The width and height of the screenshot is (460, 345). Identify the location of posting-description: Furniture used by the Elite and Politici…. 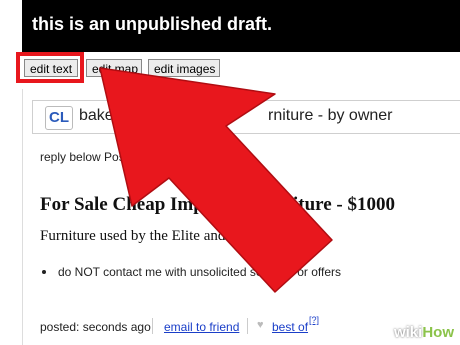
(166, 236).